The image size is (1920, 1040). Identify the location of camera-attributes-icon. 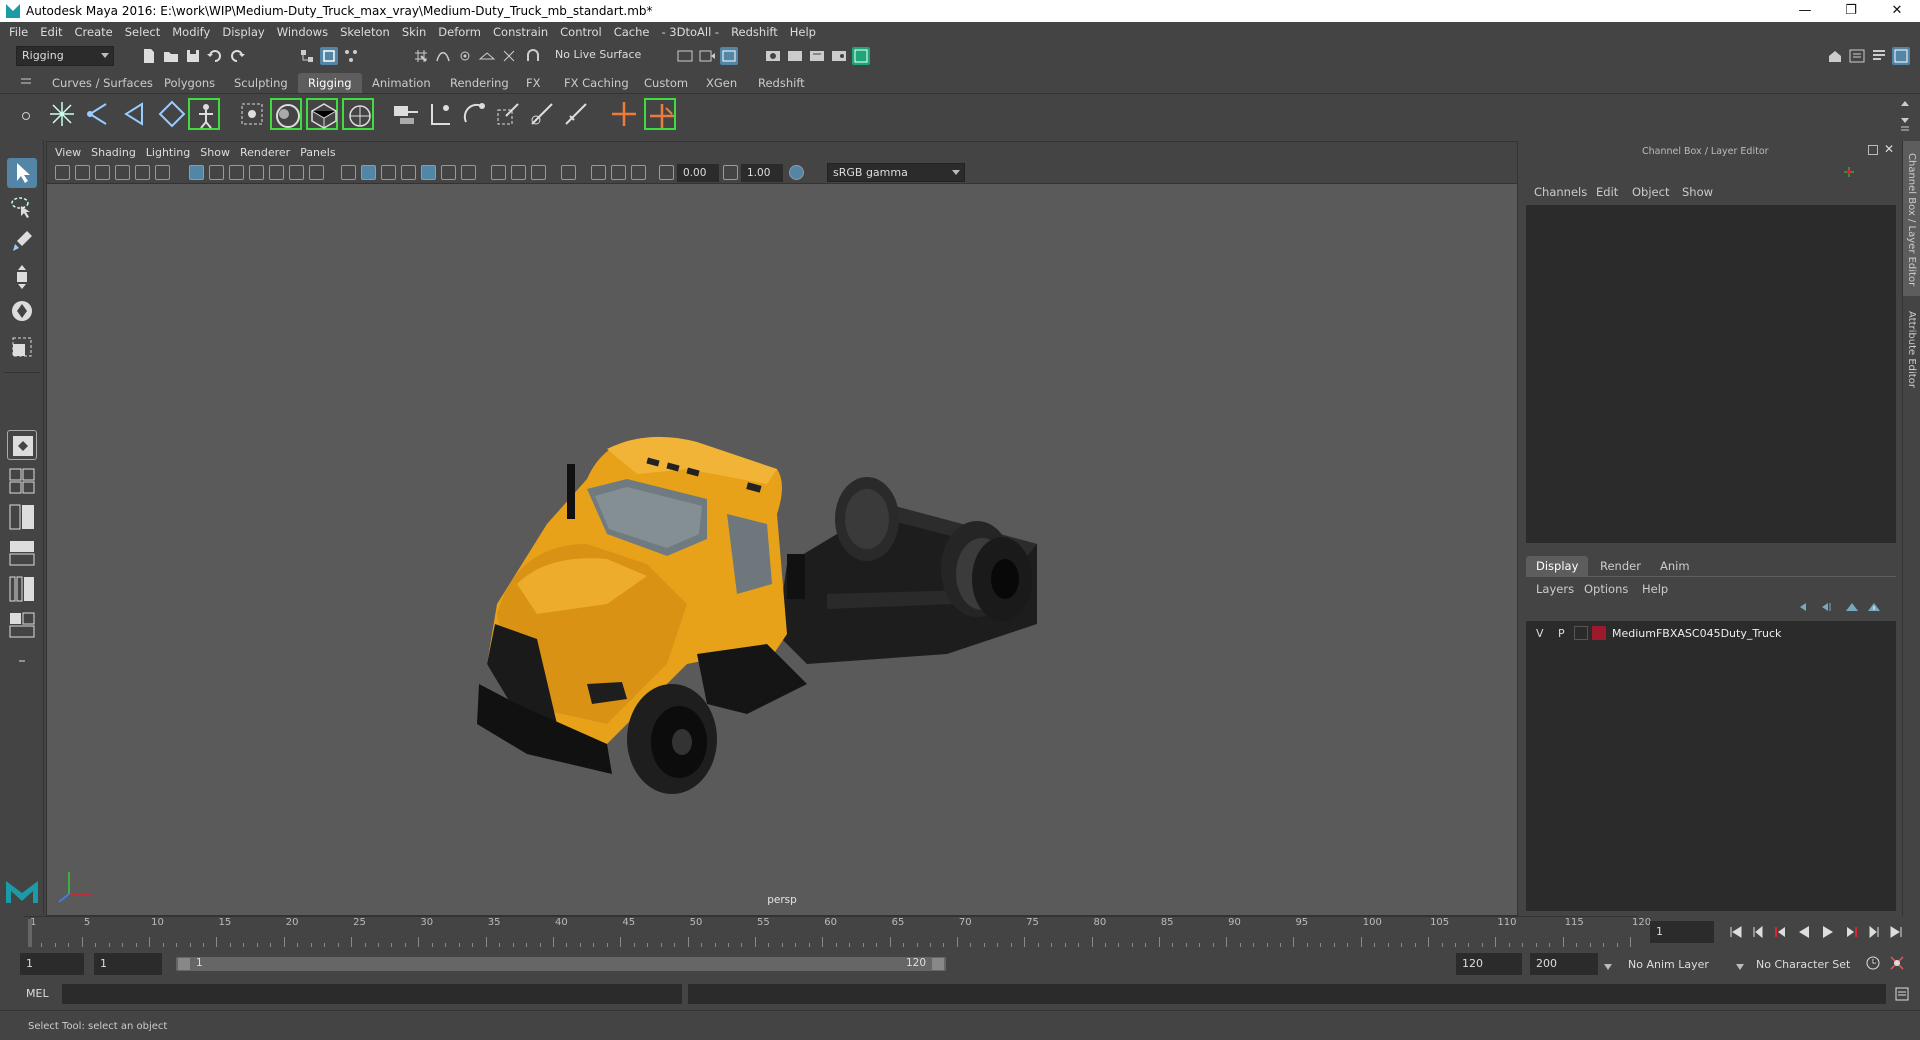
(82, 172).